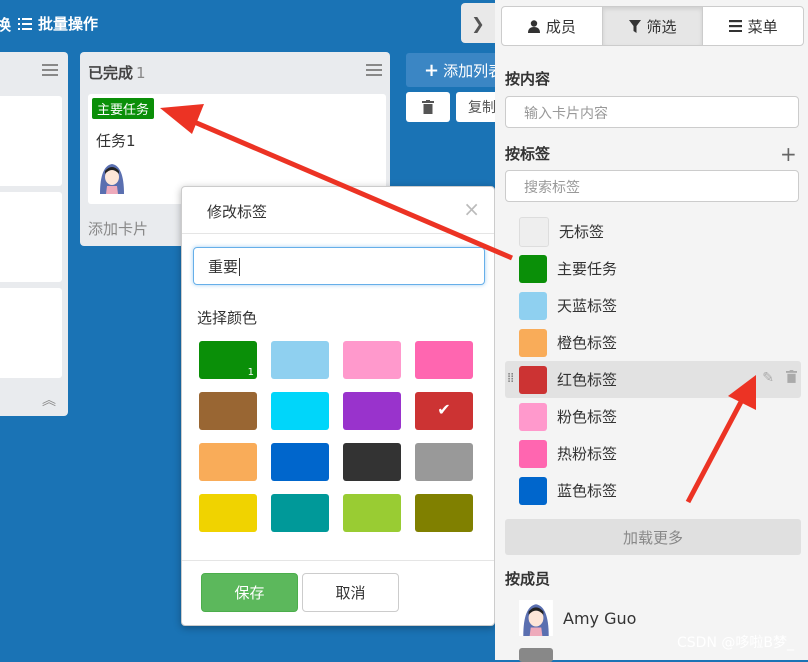  I want to click on save-button: 保存, so click(249, 592).